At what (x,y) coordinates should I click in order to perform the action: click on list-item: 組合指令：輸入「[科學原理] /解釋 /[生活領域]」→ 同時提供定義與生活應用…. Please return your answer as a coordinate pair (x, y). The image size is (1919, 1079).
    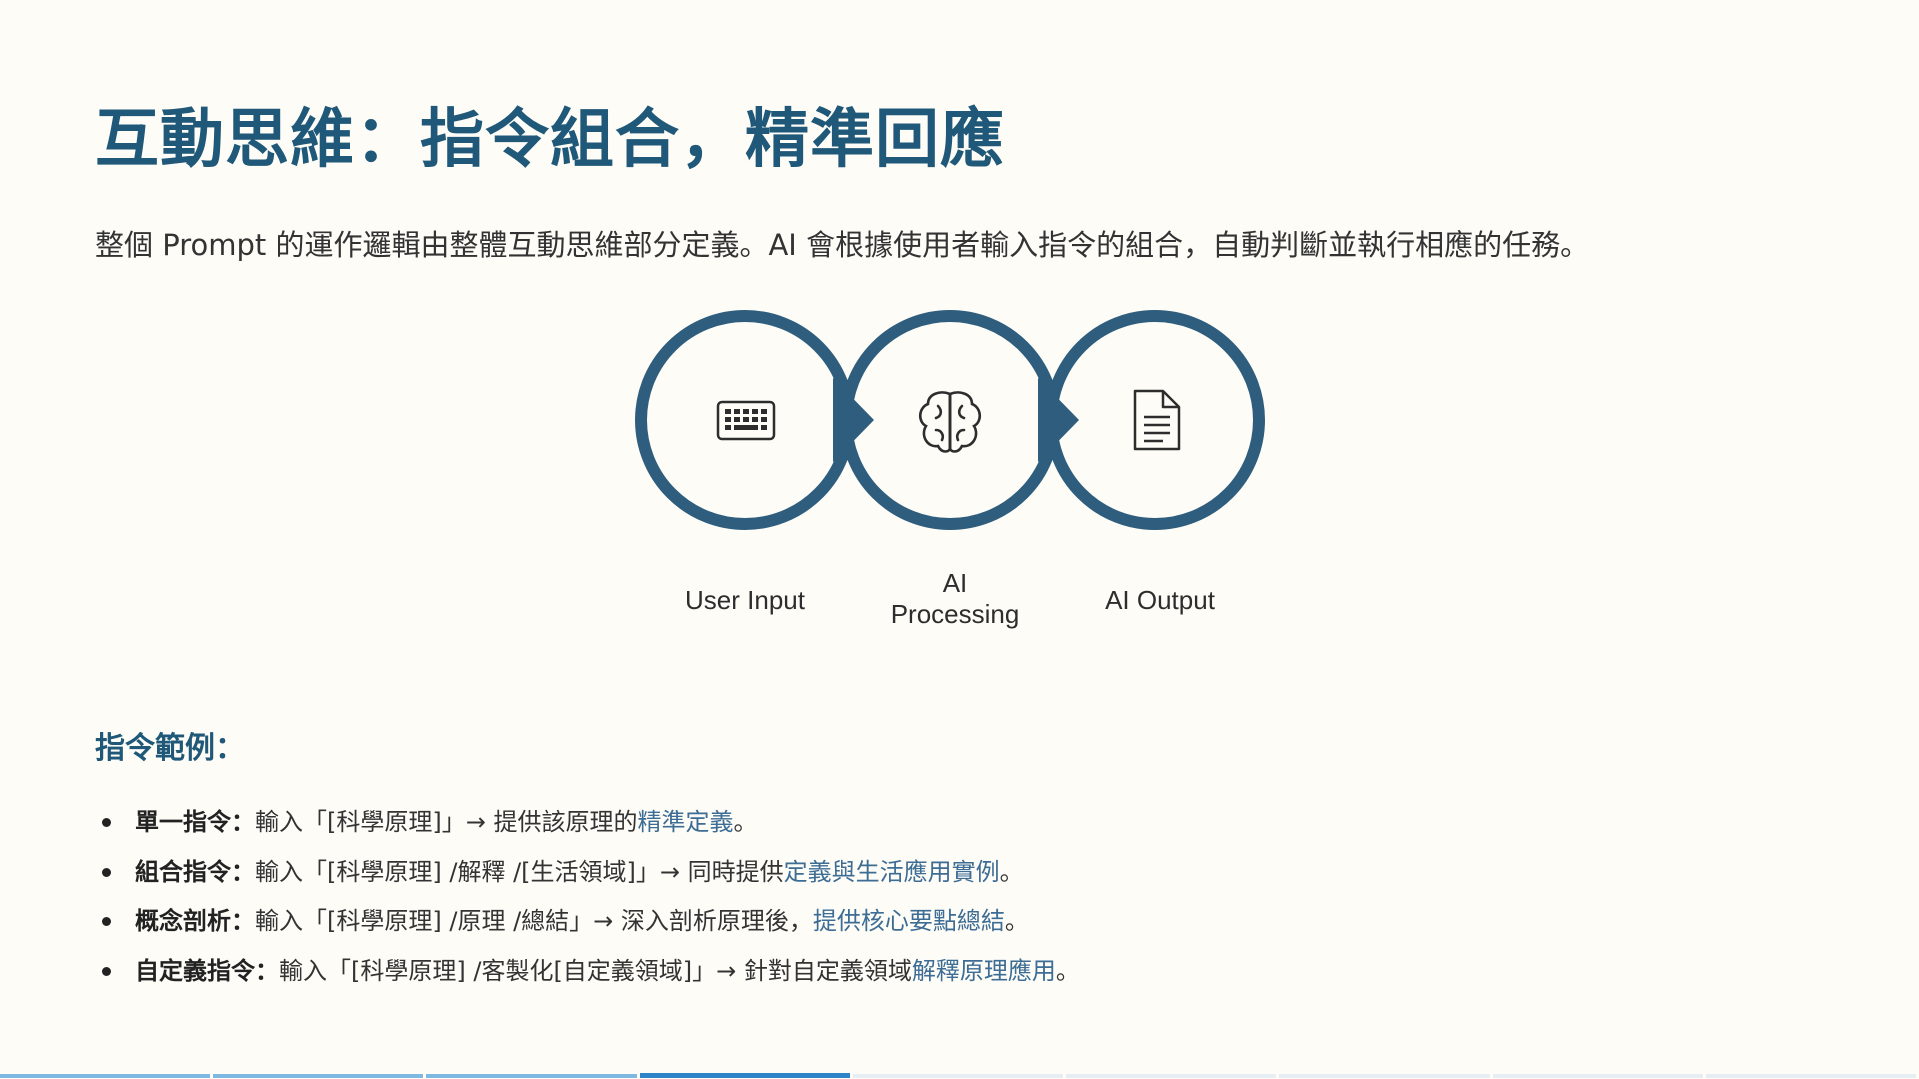
    Looking at the image, I should click on (587, 875).